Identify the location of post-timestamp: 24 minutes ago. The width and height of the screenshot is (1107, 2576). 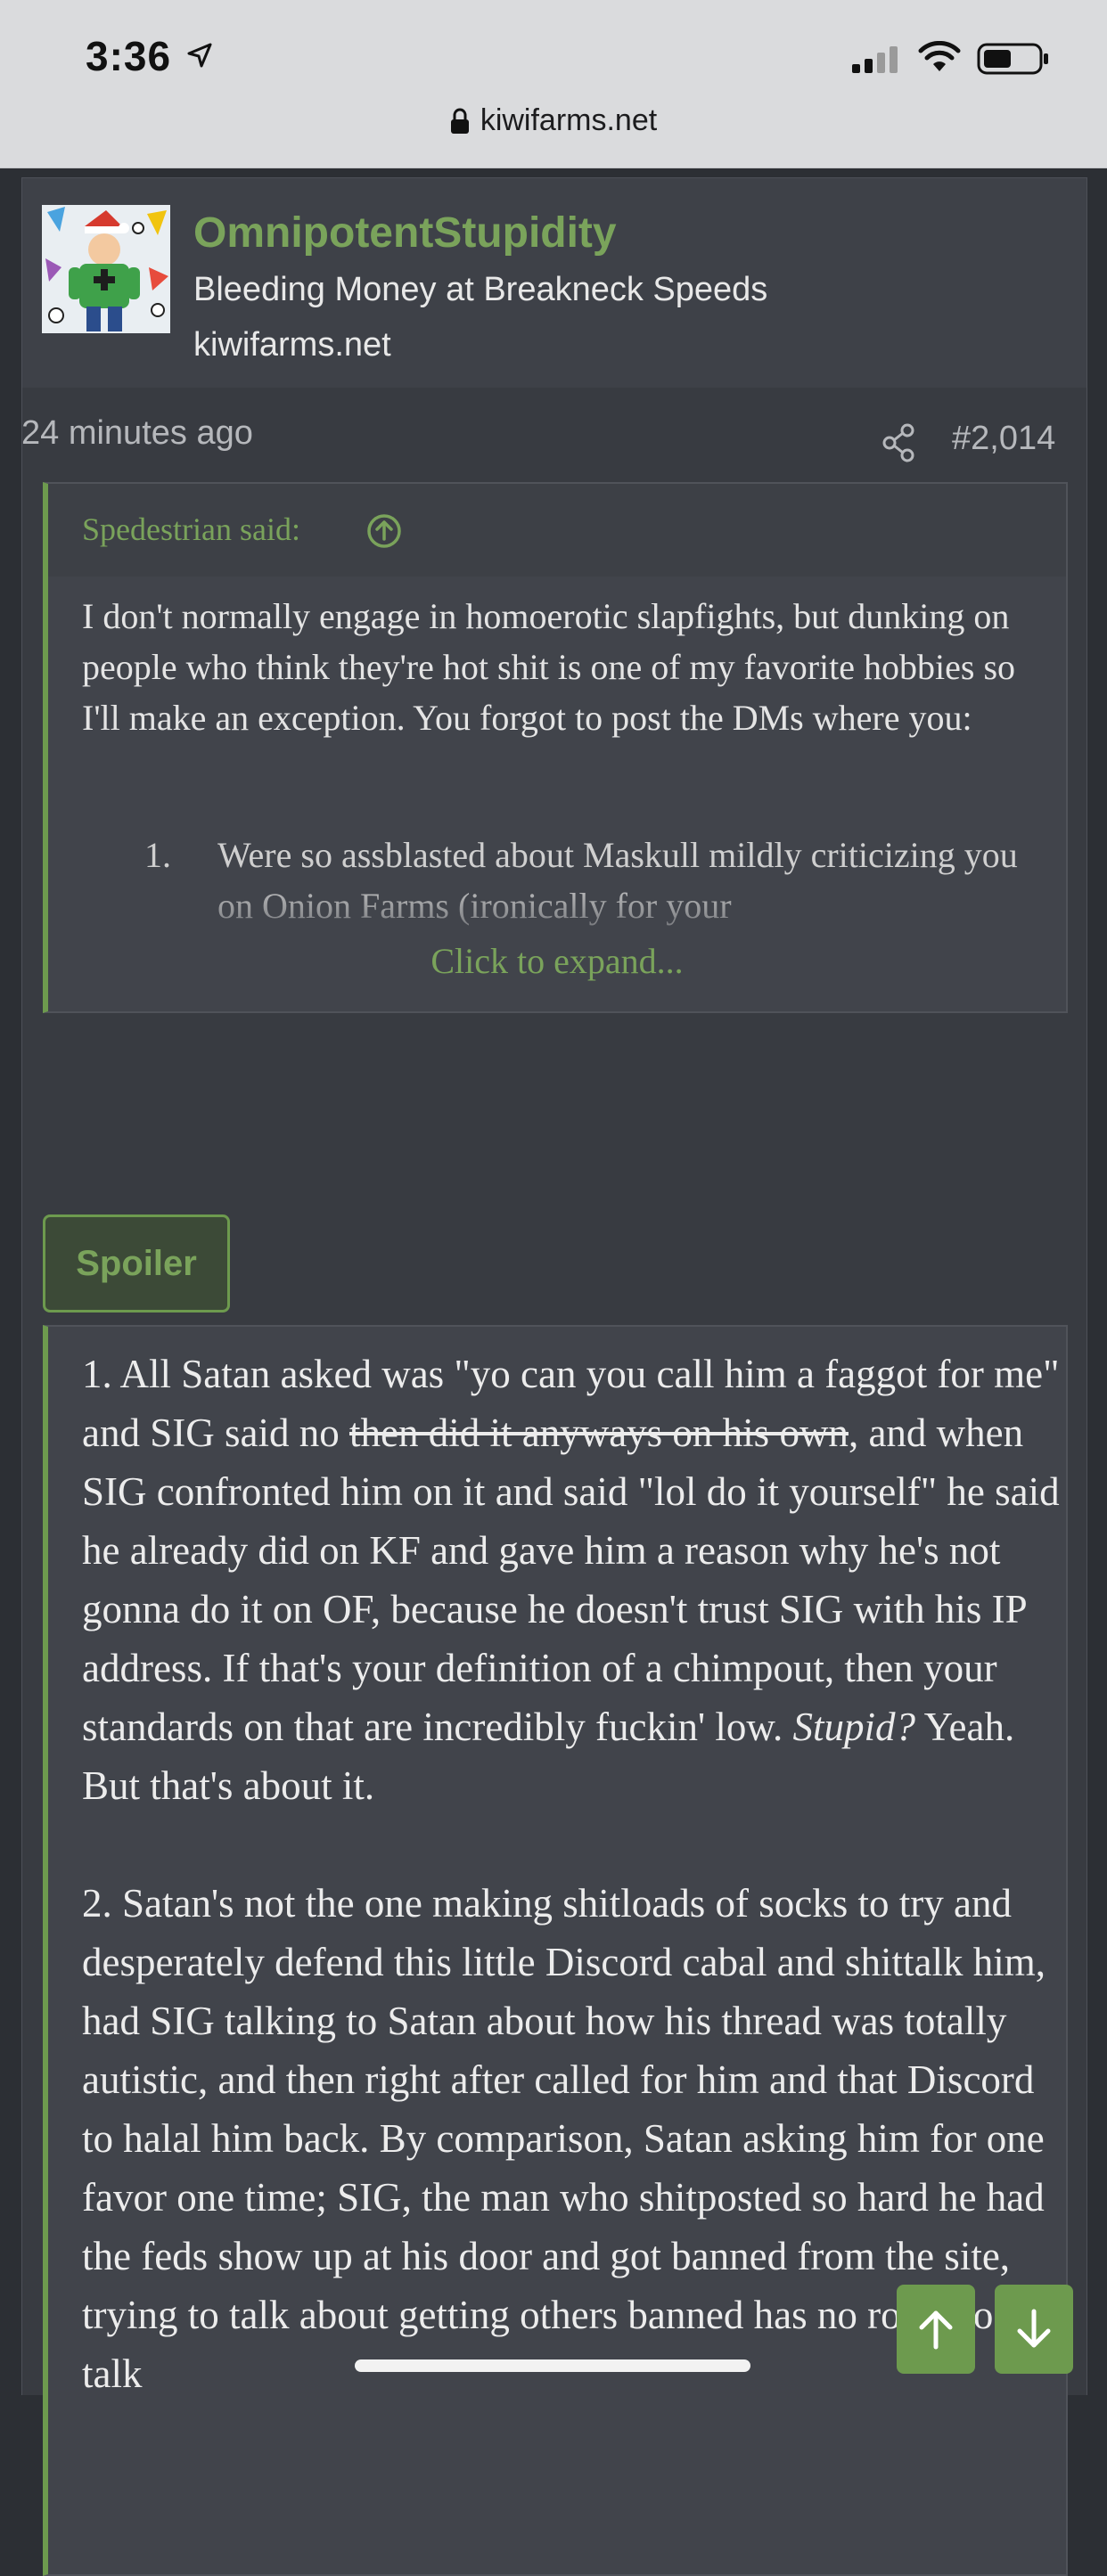
(137, 433).